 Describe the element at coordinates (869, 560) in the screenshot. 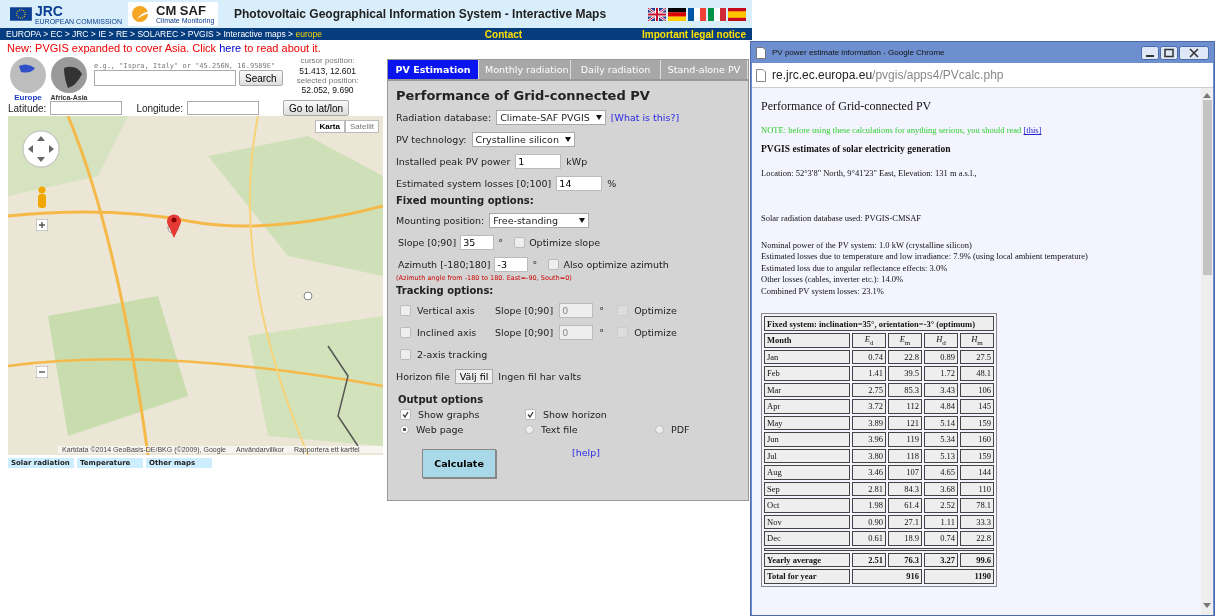

I see `table-cell: 2.51` at that location.